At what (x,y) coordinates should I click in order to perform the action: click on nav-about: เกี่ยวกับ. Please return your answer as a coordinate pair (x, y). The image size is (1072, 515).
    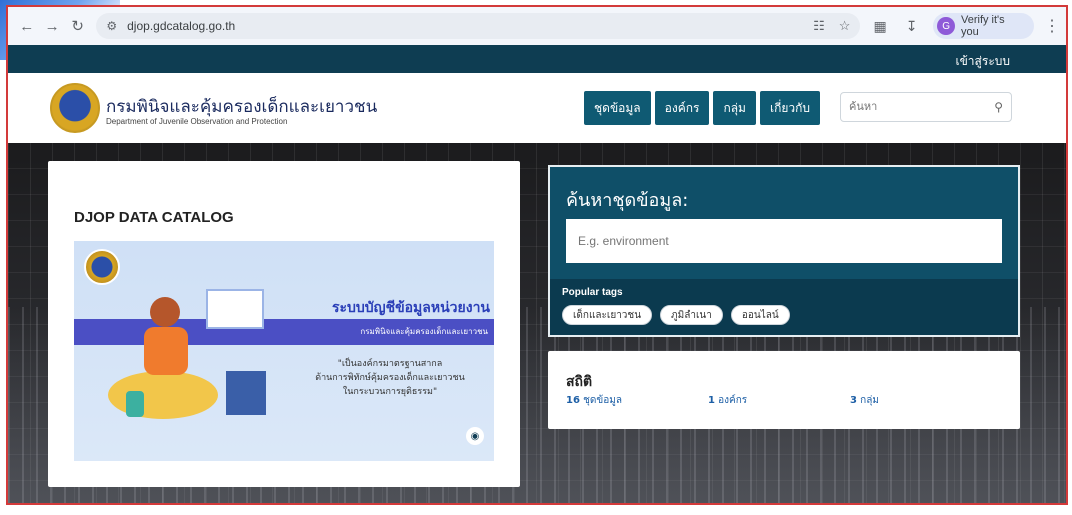
    Looking at the image, I should click on (789, 108).